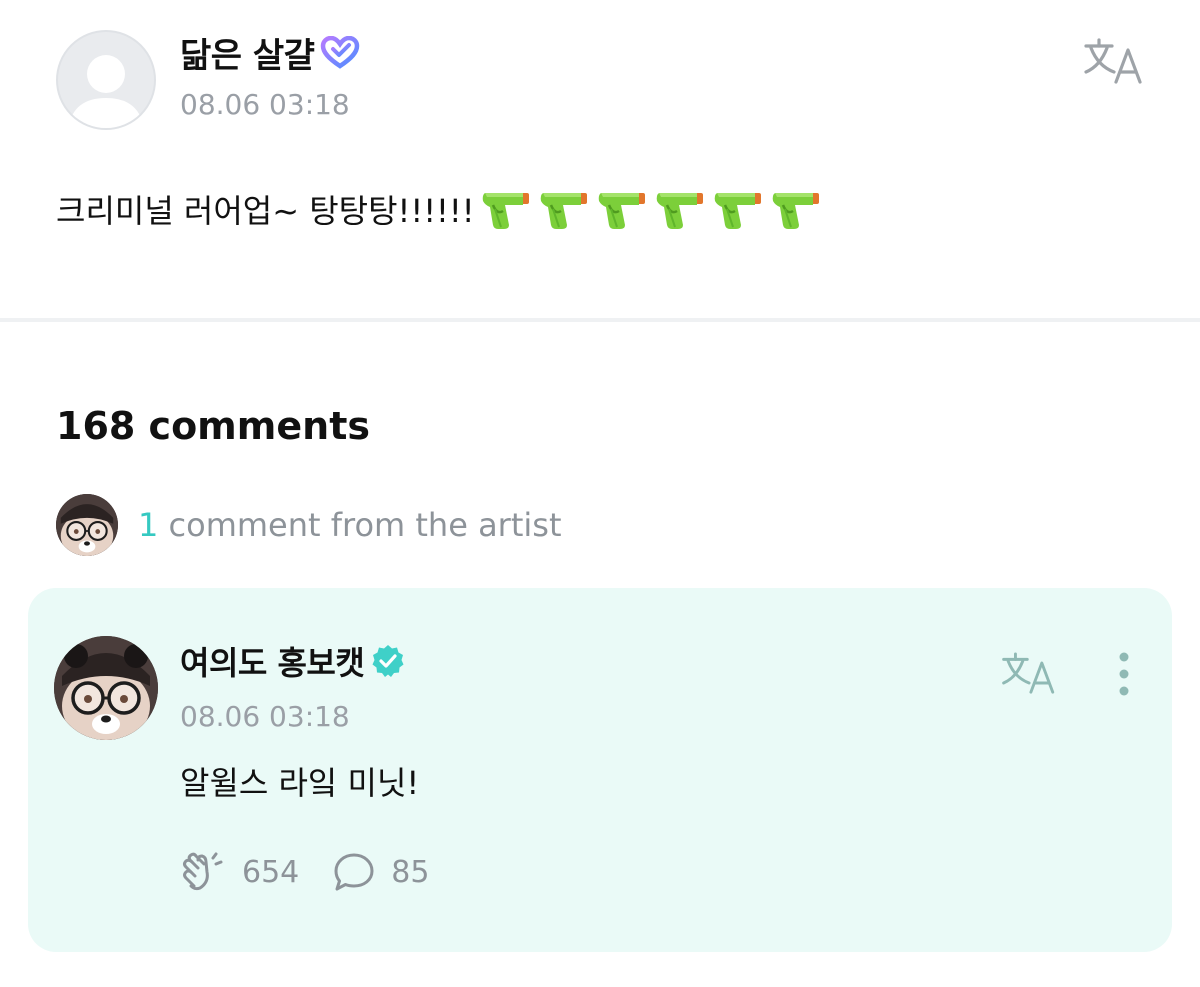 The width and height of the screenshot is (1200, 987). I want to click on verified-badge-icon, so click(388, 661).